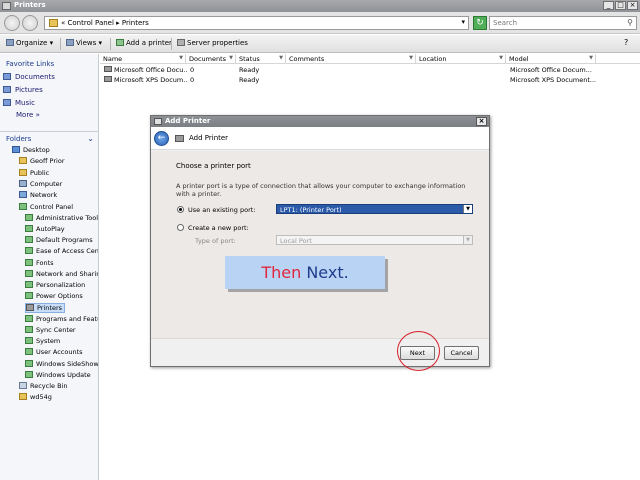 This screenshot has width=640, height=480. Describe the element at coordinates (61, 263) in the screenshot. I see `tree-item-fonts: Fonts` at that location.